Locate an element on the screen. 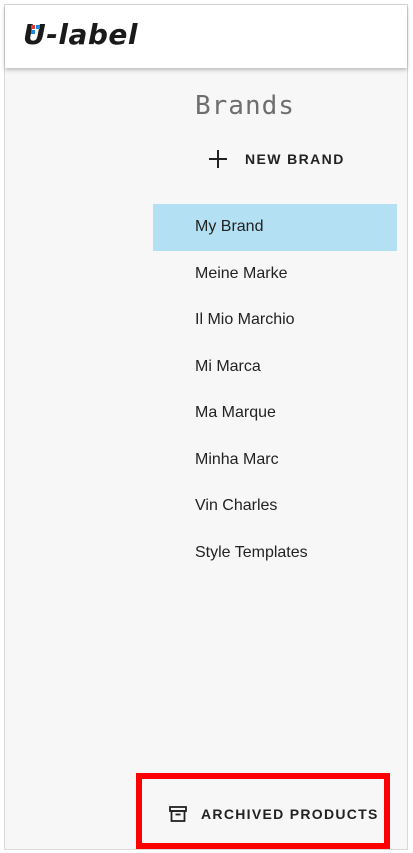 This screenshot has width=413, height=853. brand-item-my-brand: My Brand is located at coordinates (275, 227).